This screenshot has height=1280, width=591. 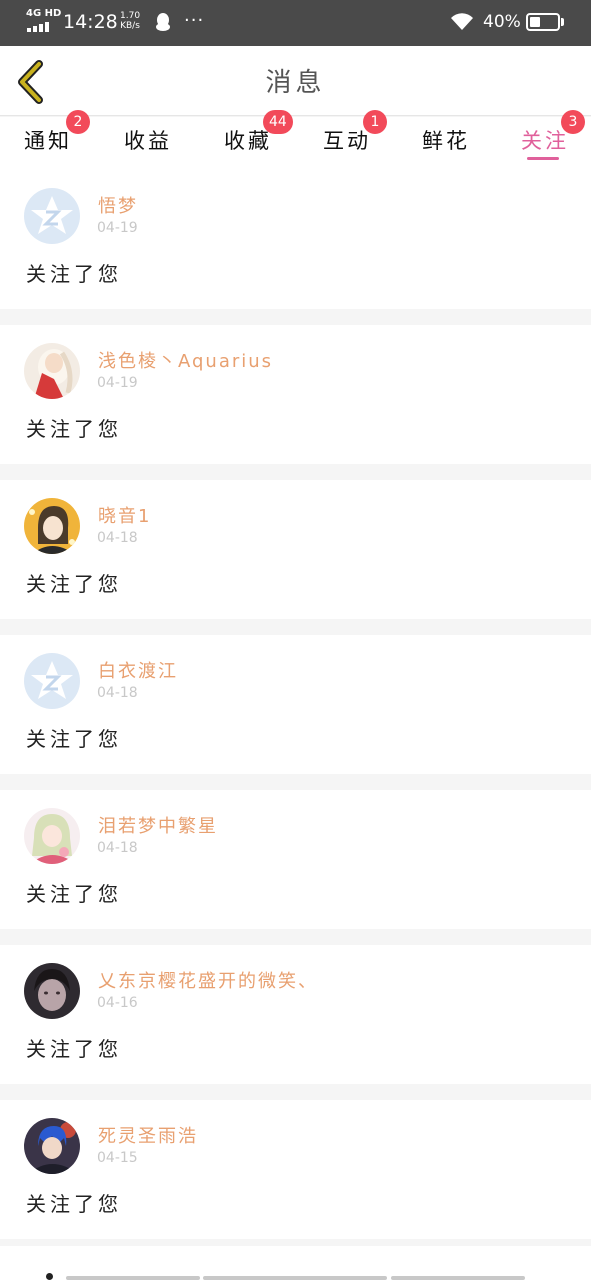 What do you see at coordinates (295, 859) in the screenshot?
I see `list-item: 泪若梦中繁星 04-18 关注了您` at bounding box center [295, 859].